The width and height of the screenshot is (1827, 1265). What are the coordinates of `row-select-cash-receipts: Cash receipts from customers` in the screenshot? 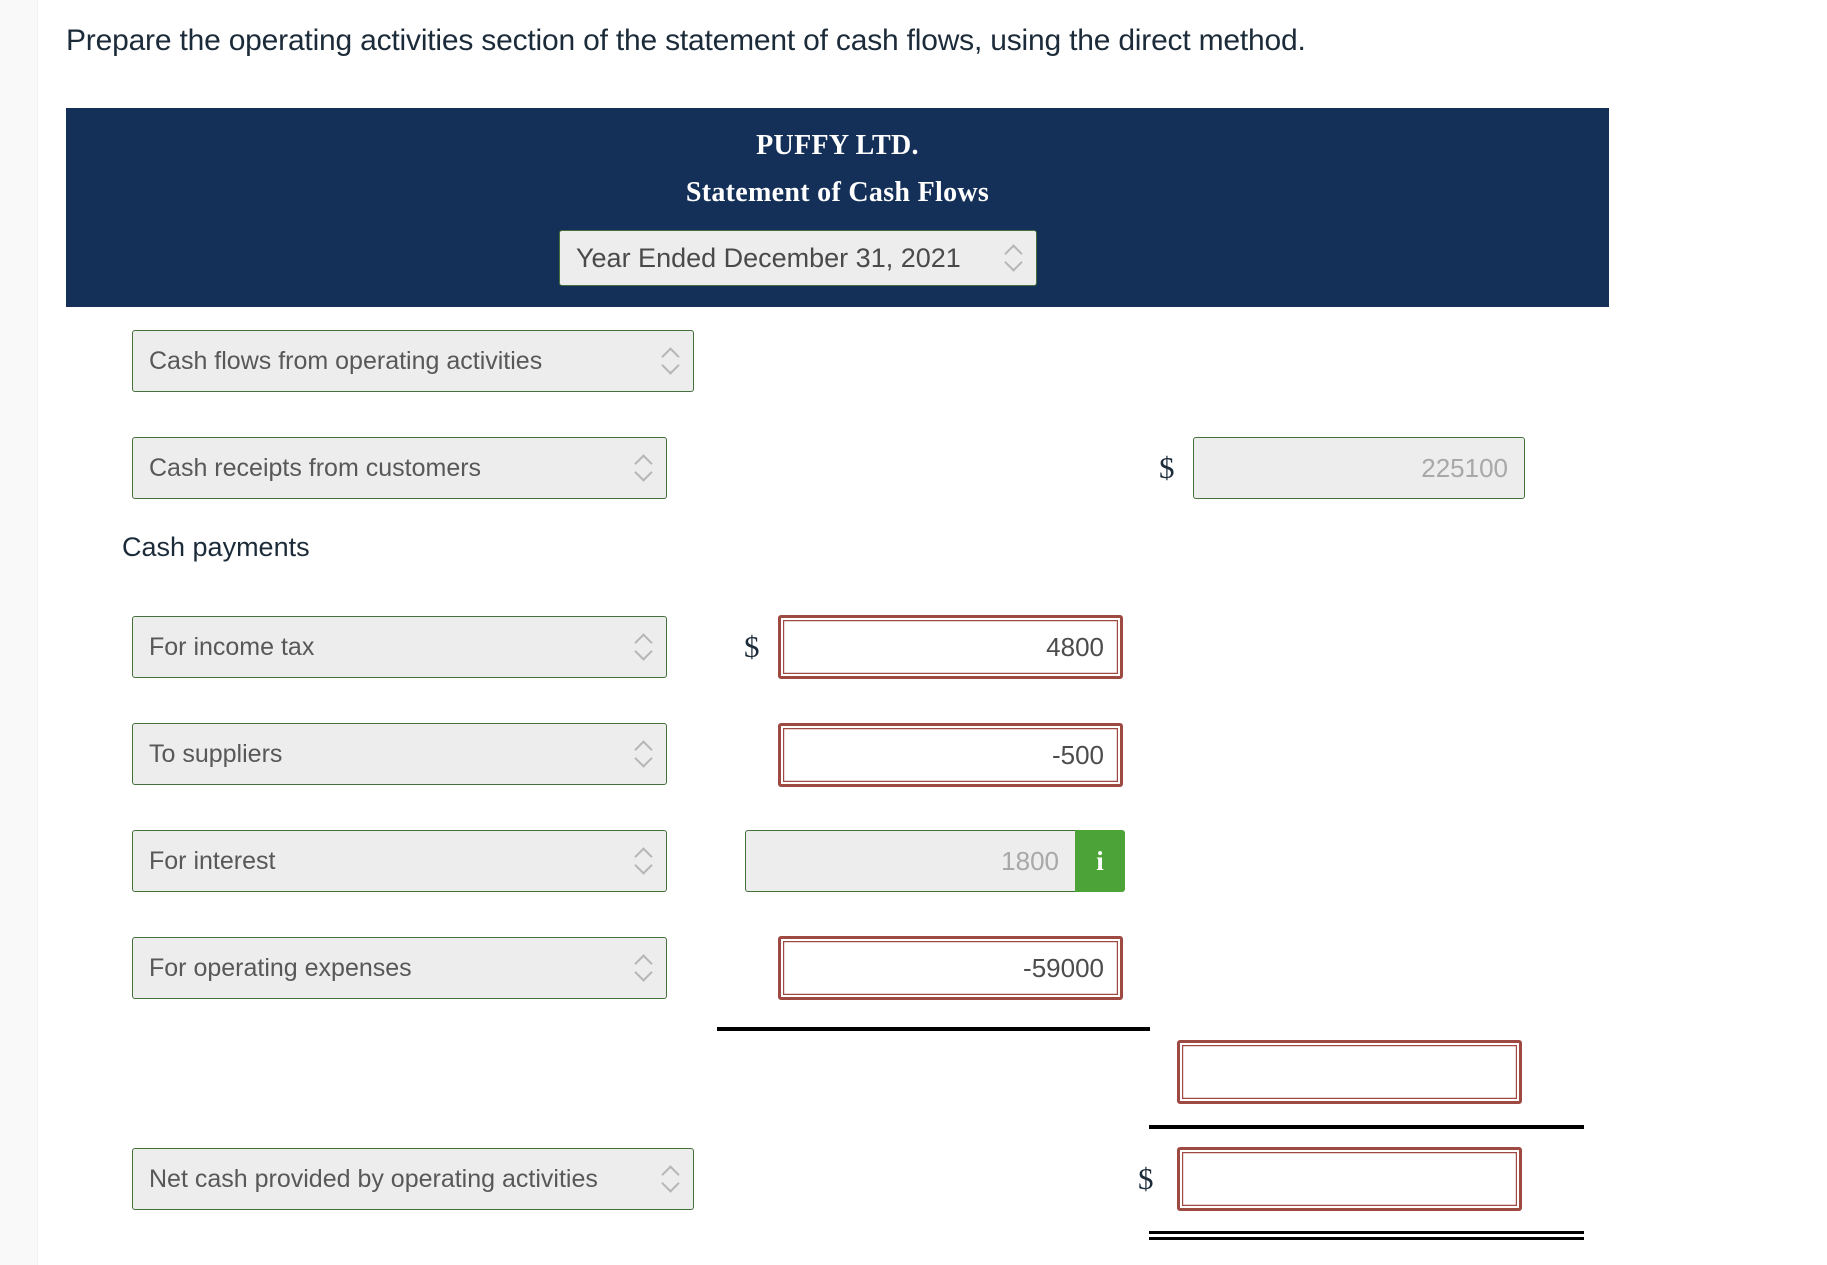 It's located at (399, 468).